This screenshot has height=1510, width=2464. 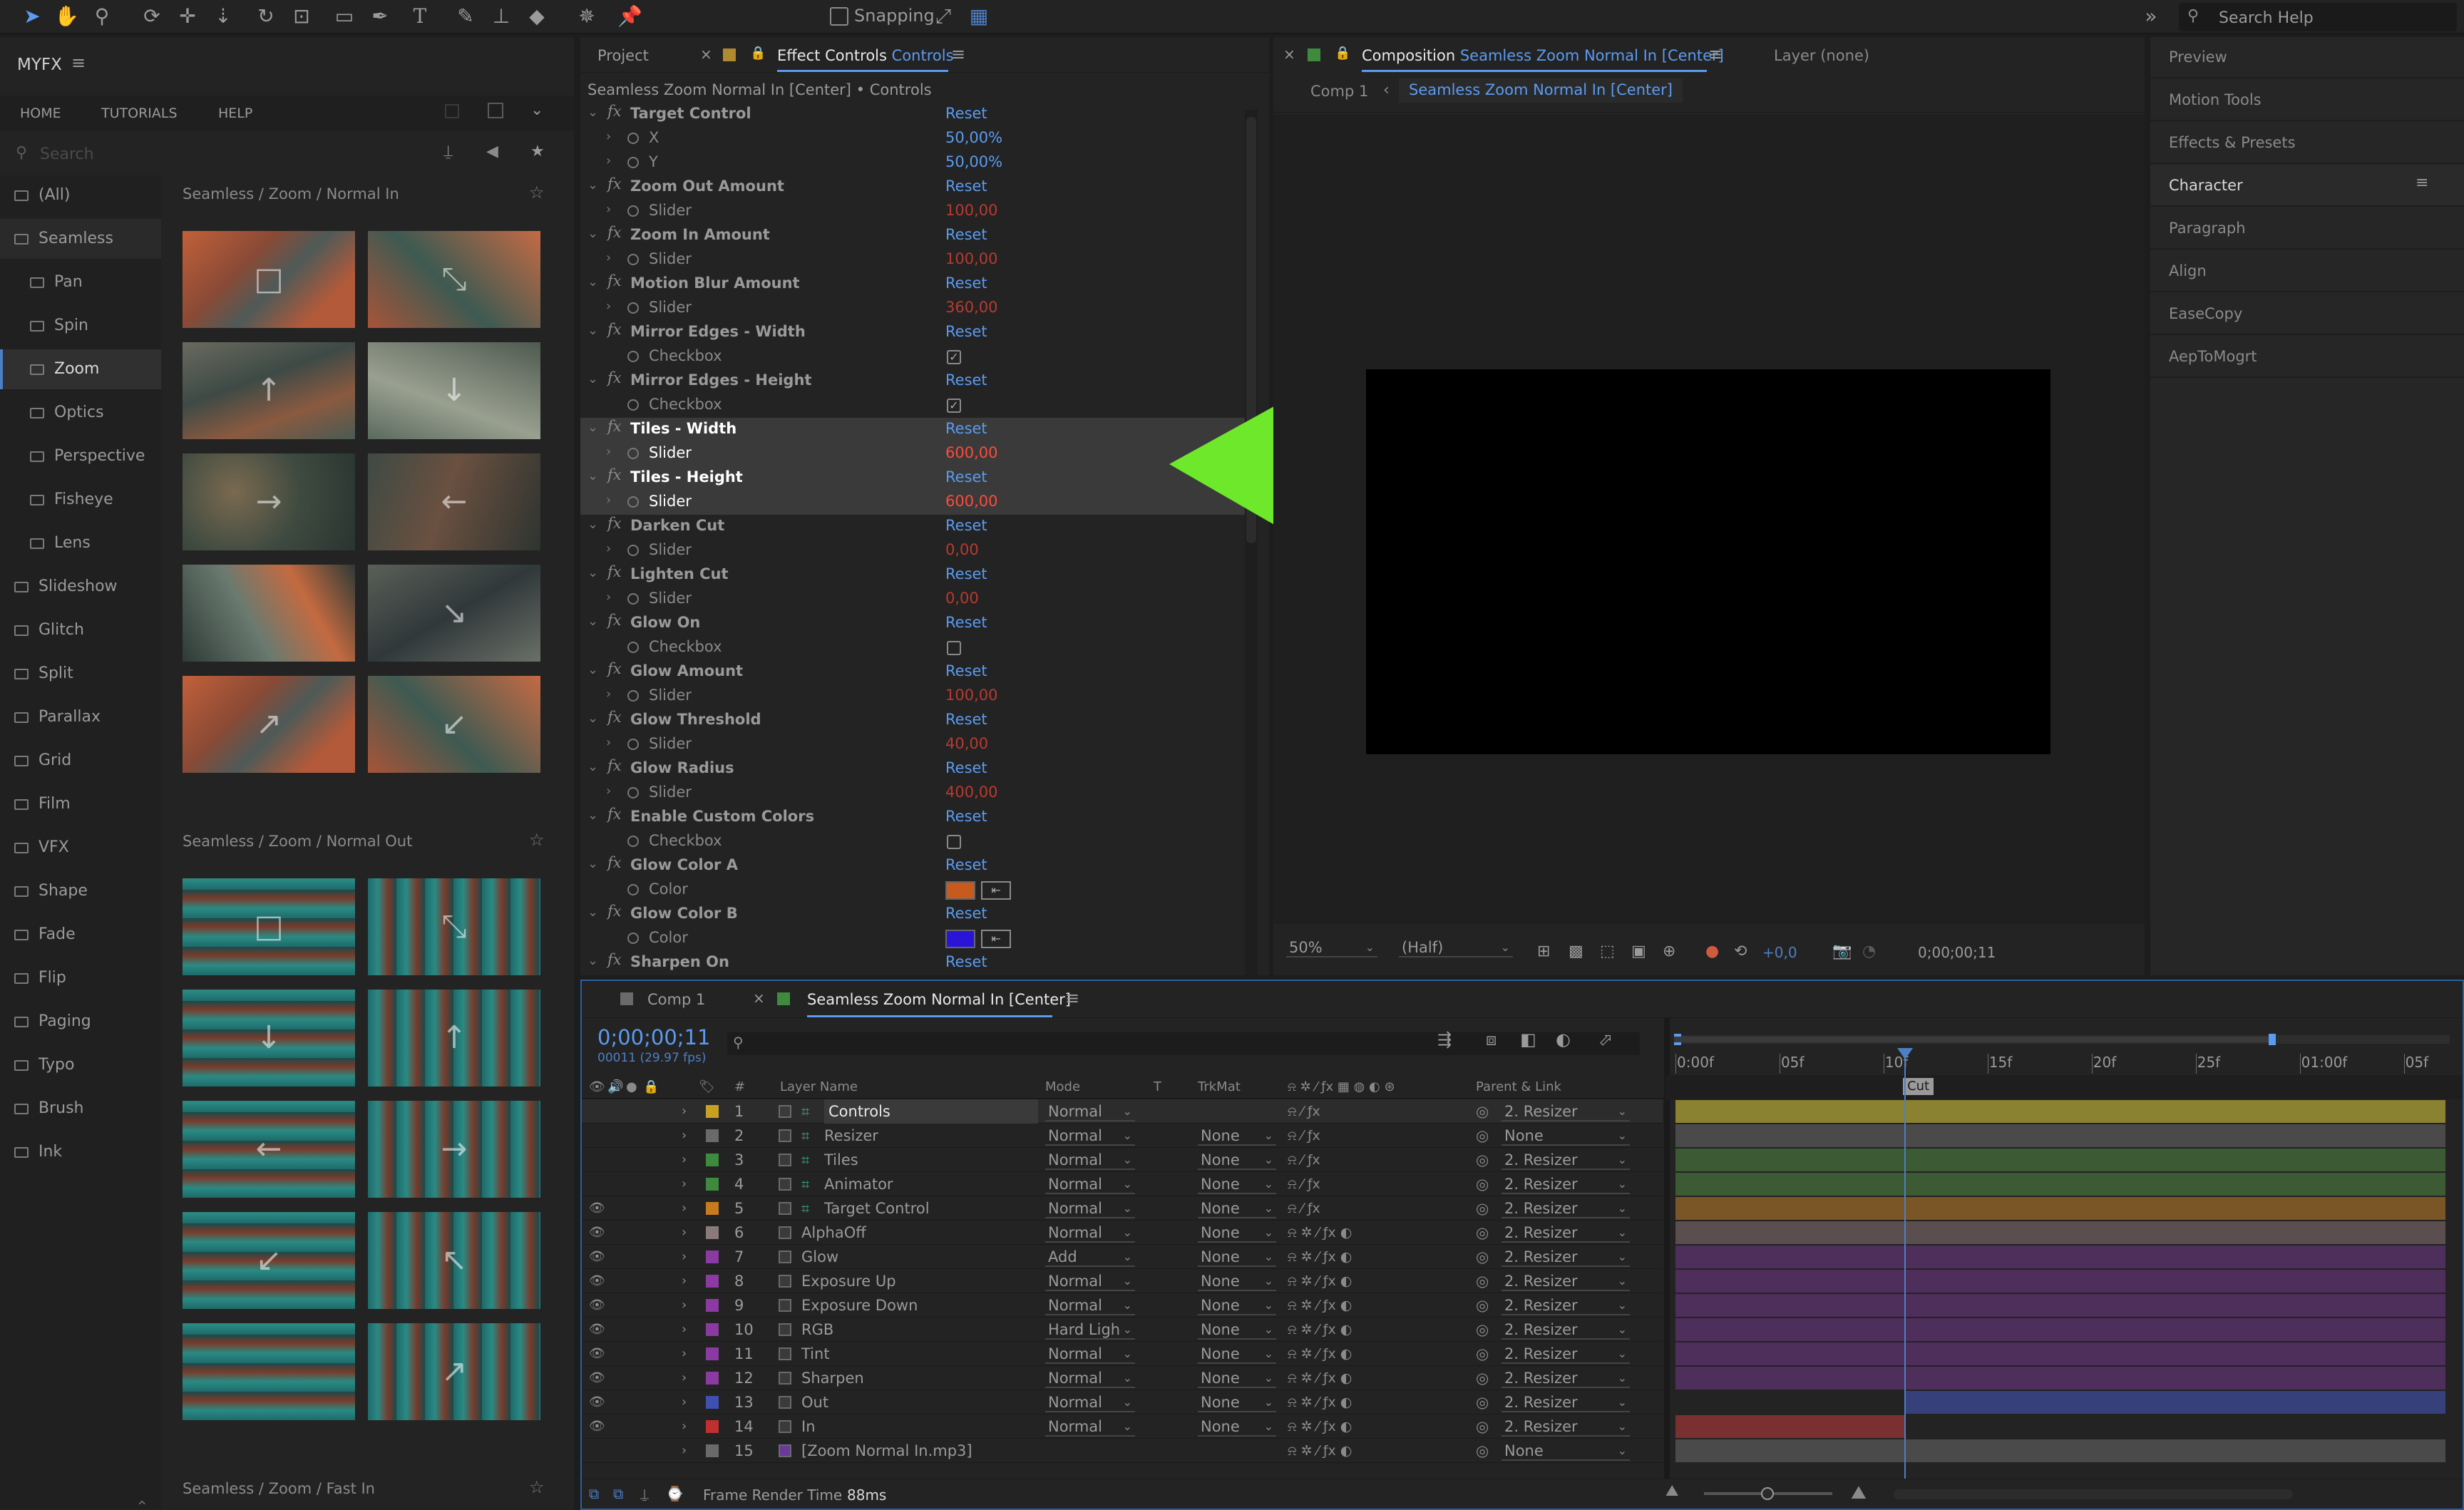 What do you see at coordinates (80, 500) in the screenshot?
I see `category-item: Fisheye` at bounding box center [80, 500].